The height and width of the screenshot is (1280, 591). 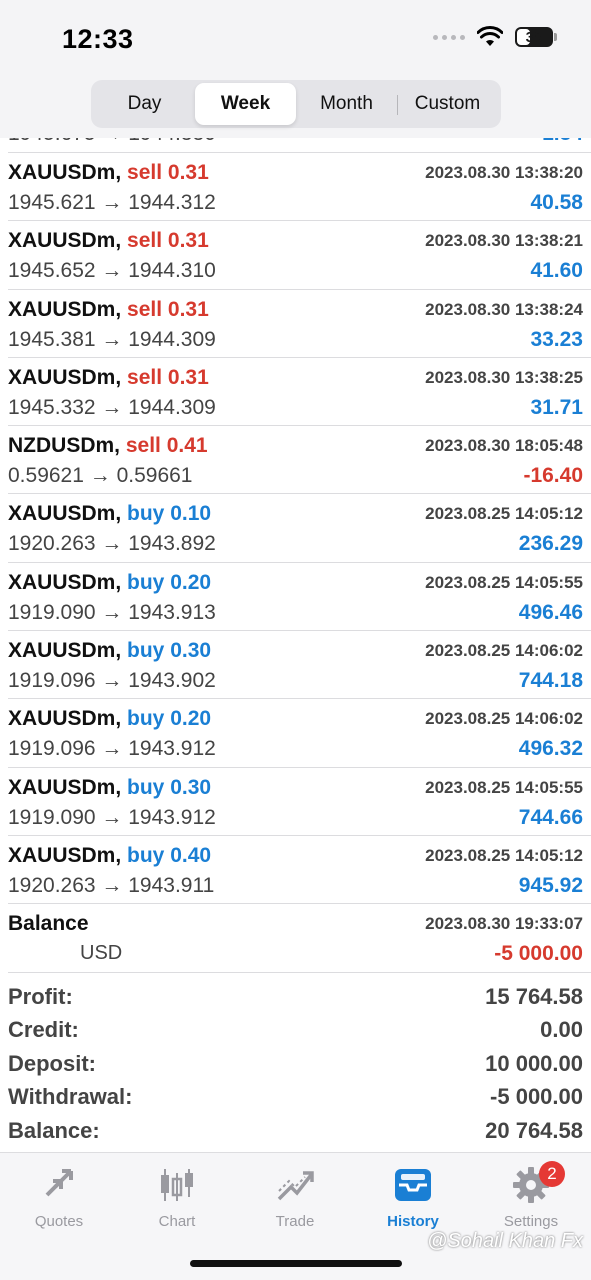 What do you see at coordinates (536, 1097) in the screenshot?
I see `summary-value: -5 000.00` at bounding box center [536, 1097].